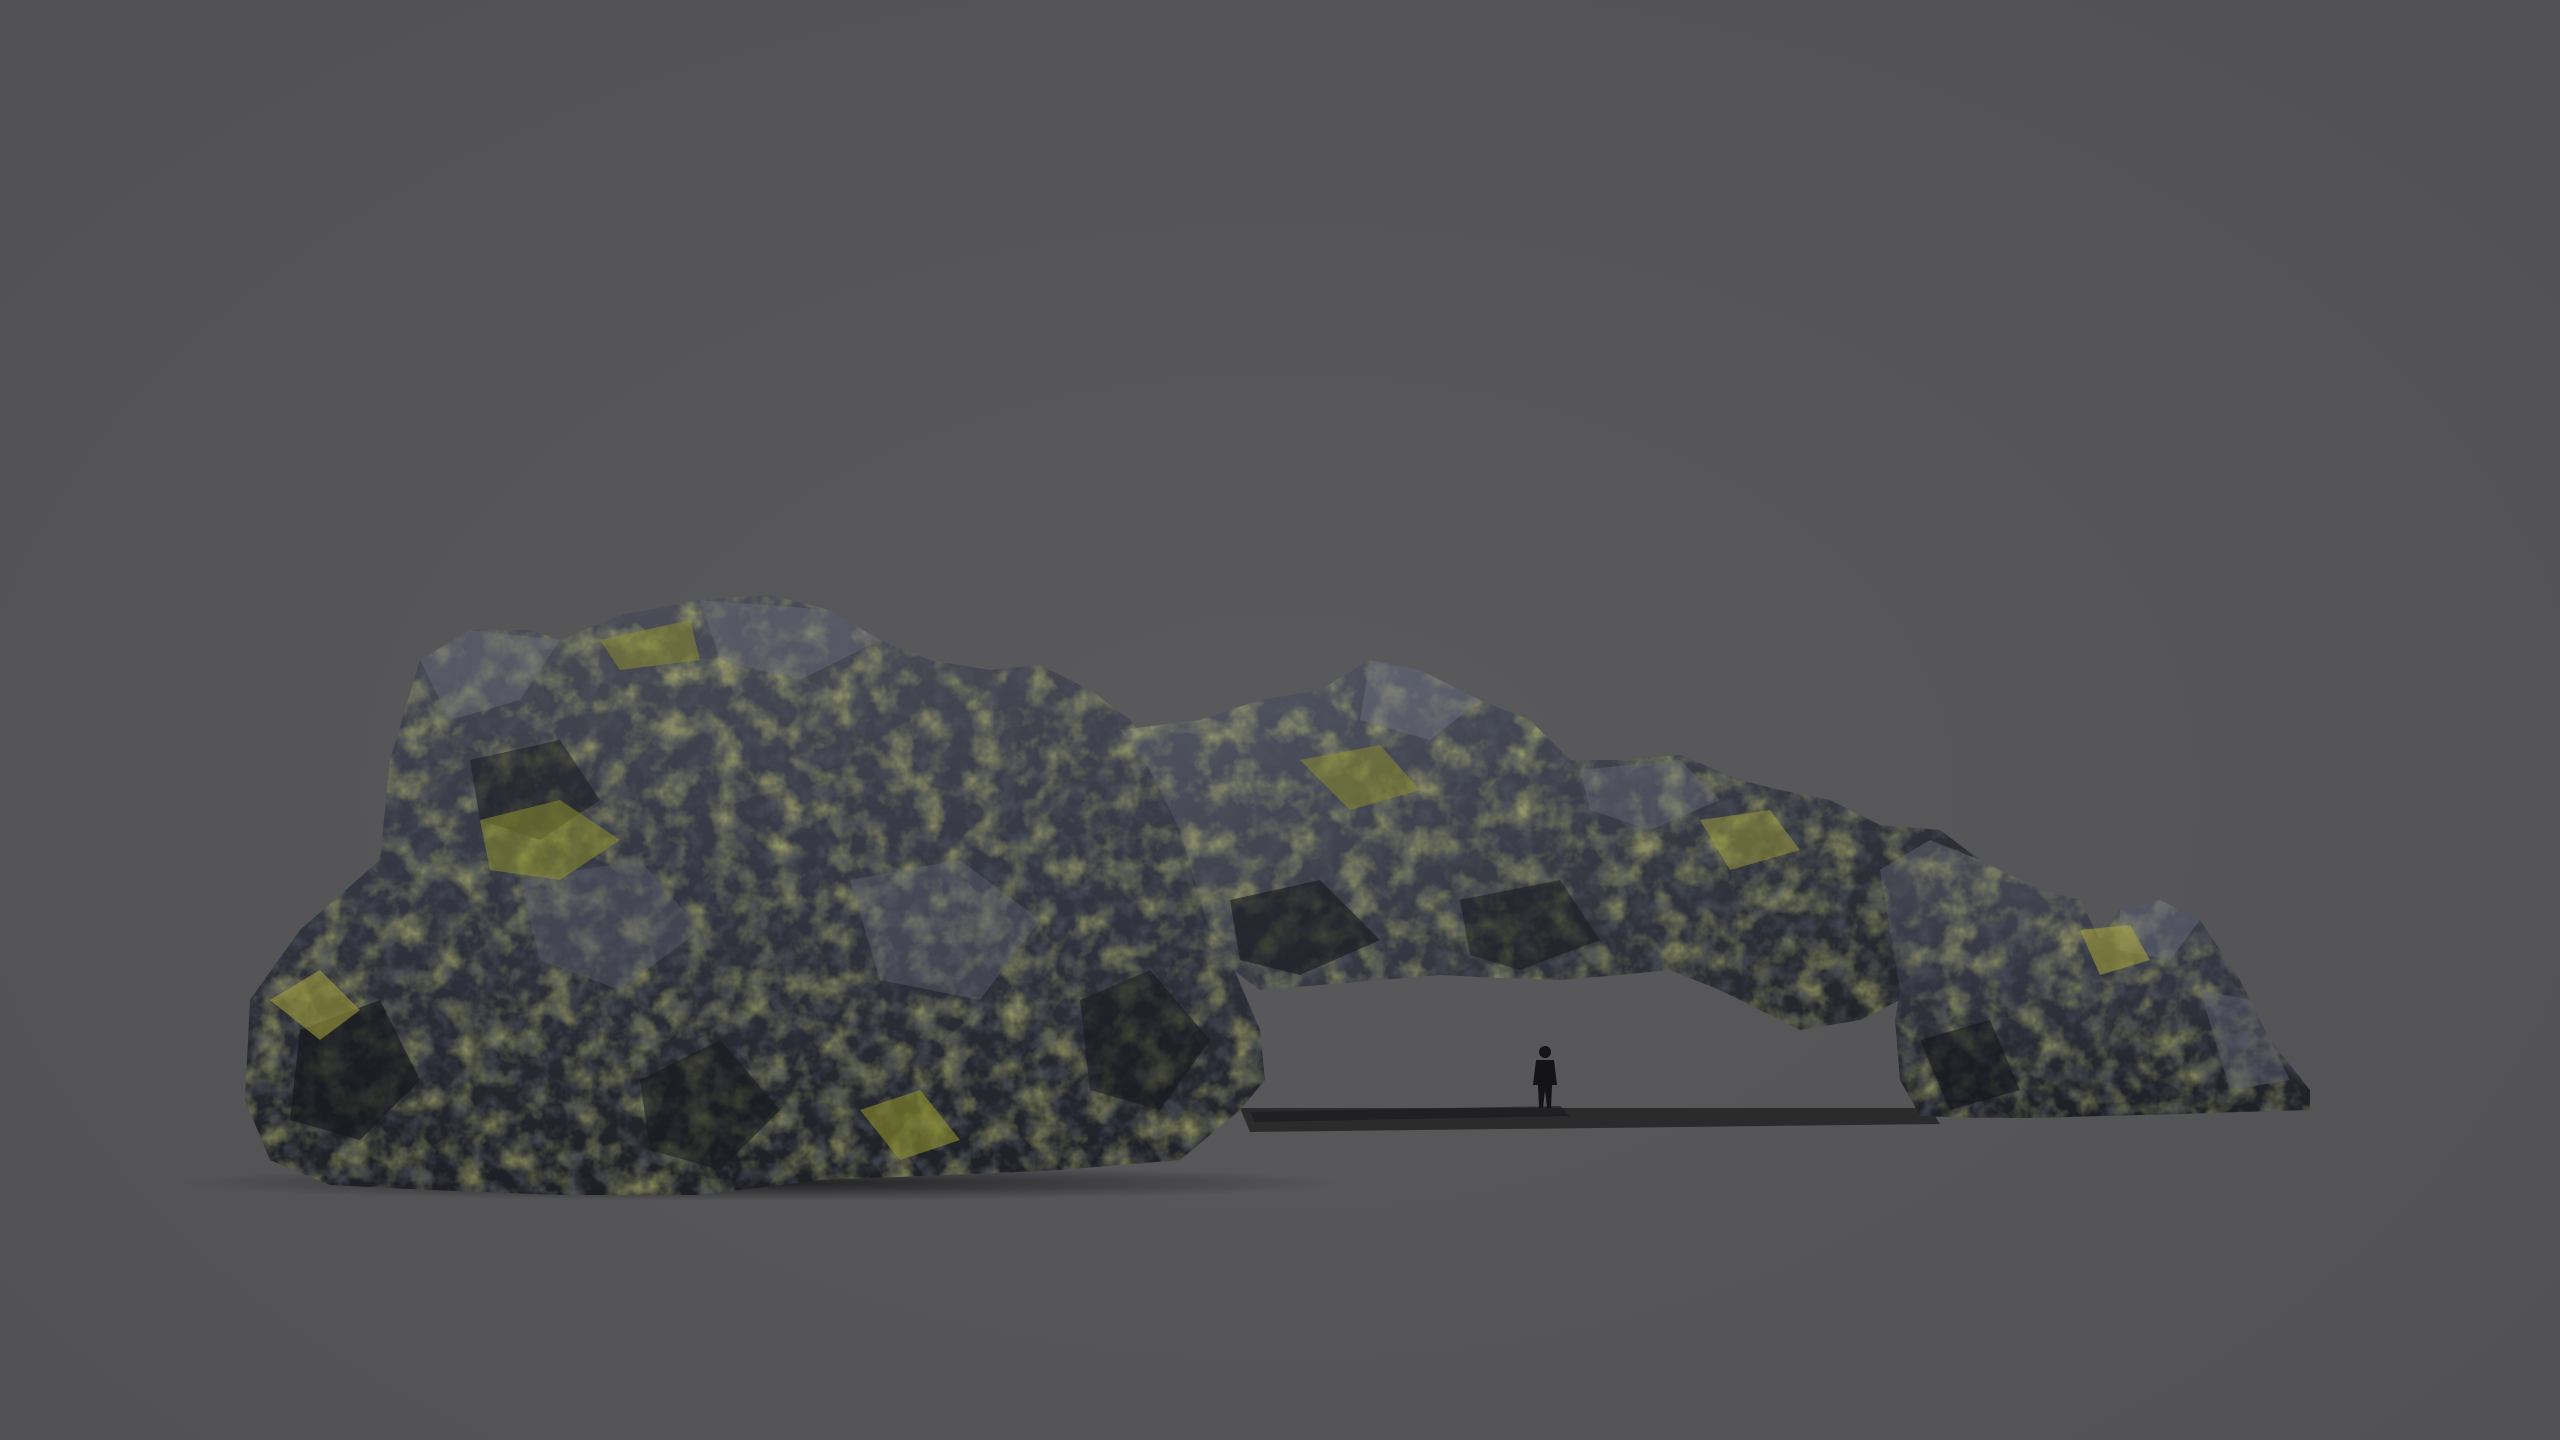  What do you see at coordinates (1545, 1077) in the screenshot?
I see `human-silhouette` at bounding box center [1545, 1077].